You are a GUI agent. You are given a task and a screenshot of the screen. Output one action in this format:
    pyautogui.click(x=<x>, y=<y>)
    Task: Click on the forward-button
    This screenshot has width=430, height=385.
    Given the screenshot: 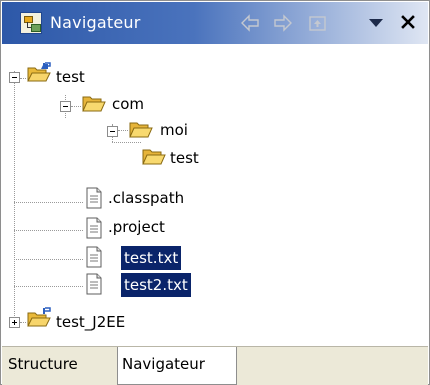 What is the action you would take?
    pyautogui.click(x=283, y=23)
    